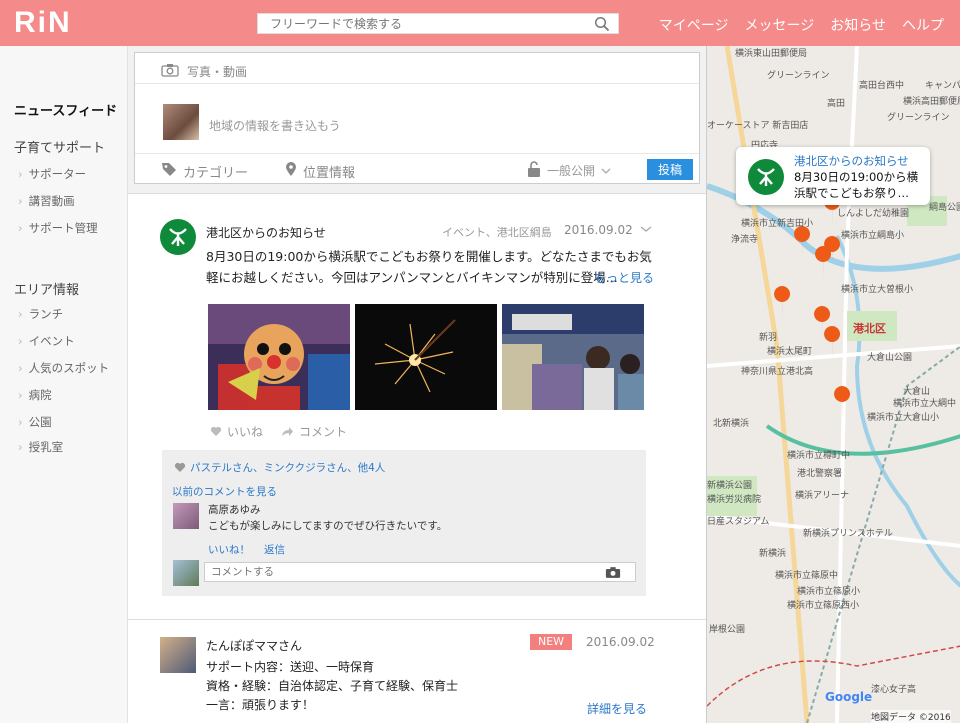 This screenshot has height=723, width=960. I want to click on likers-list: パステルさん、ミンククジラさん、他4人, so click(279, 467).